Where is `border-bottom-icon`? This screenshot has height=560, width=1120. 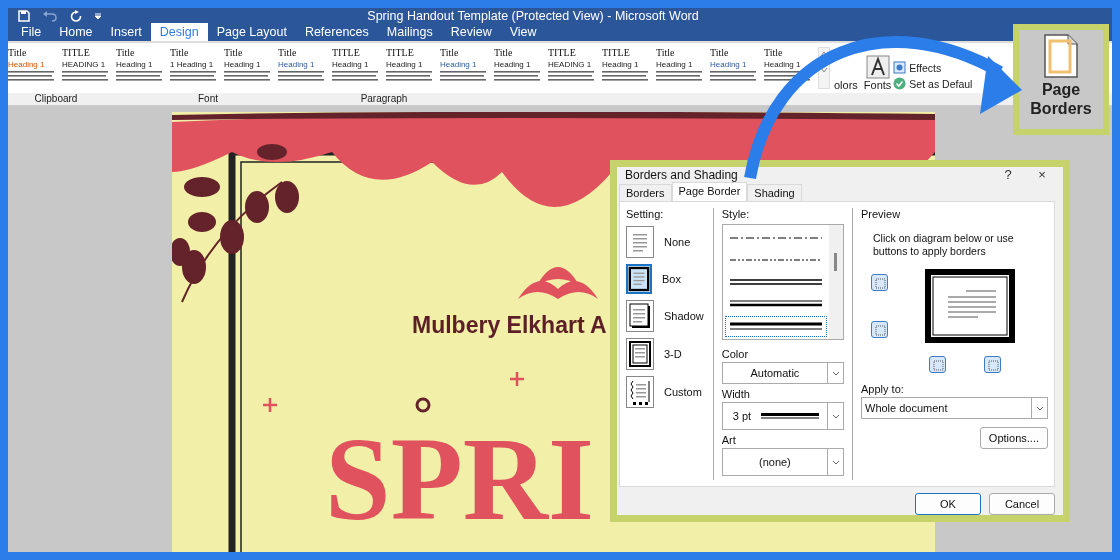 border-bottom-icon is located at coordinates (879, 329).